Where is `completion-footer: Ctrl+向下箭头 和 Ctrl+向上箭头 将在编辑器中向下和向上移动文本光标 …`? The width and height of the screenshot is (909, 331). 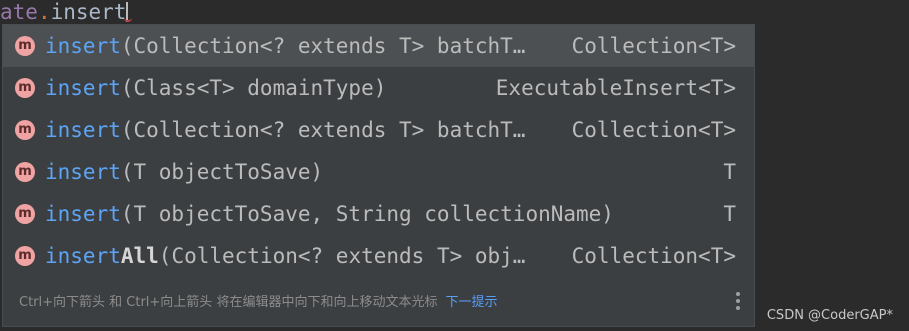
completion-footer: Ctrl+向下箭头 和 Ctrl+向上箭头 将在编辑器中向下和向上移动文本光标 … is located at coordinates (378, 300).